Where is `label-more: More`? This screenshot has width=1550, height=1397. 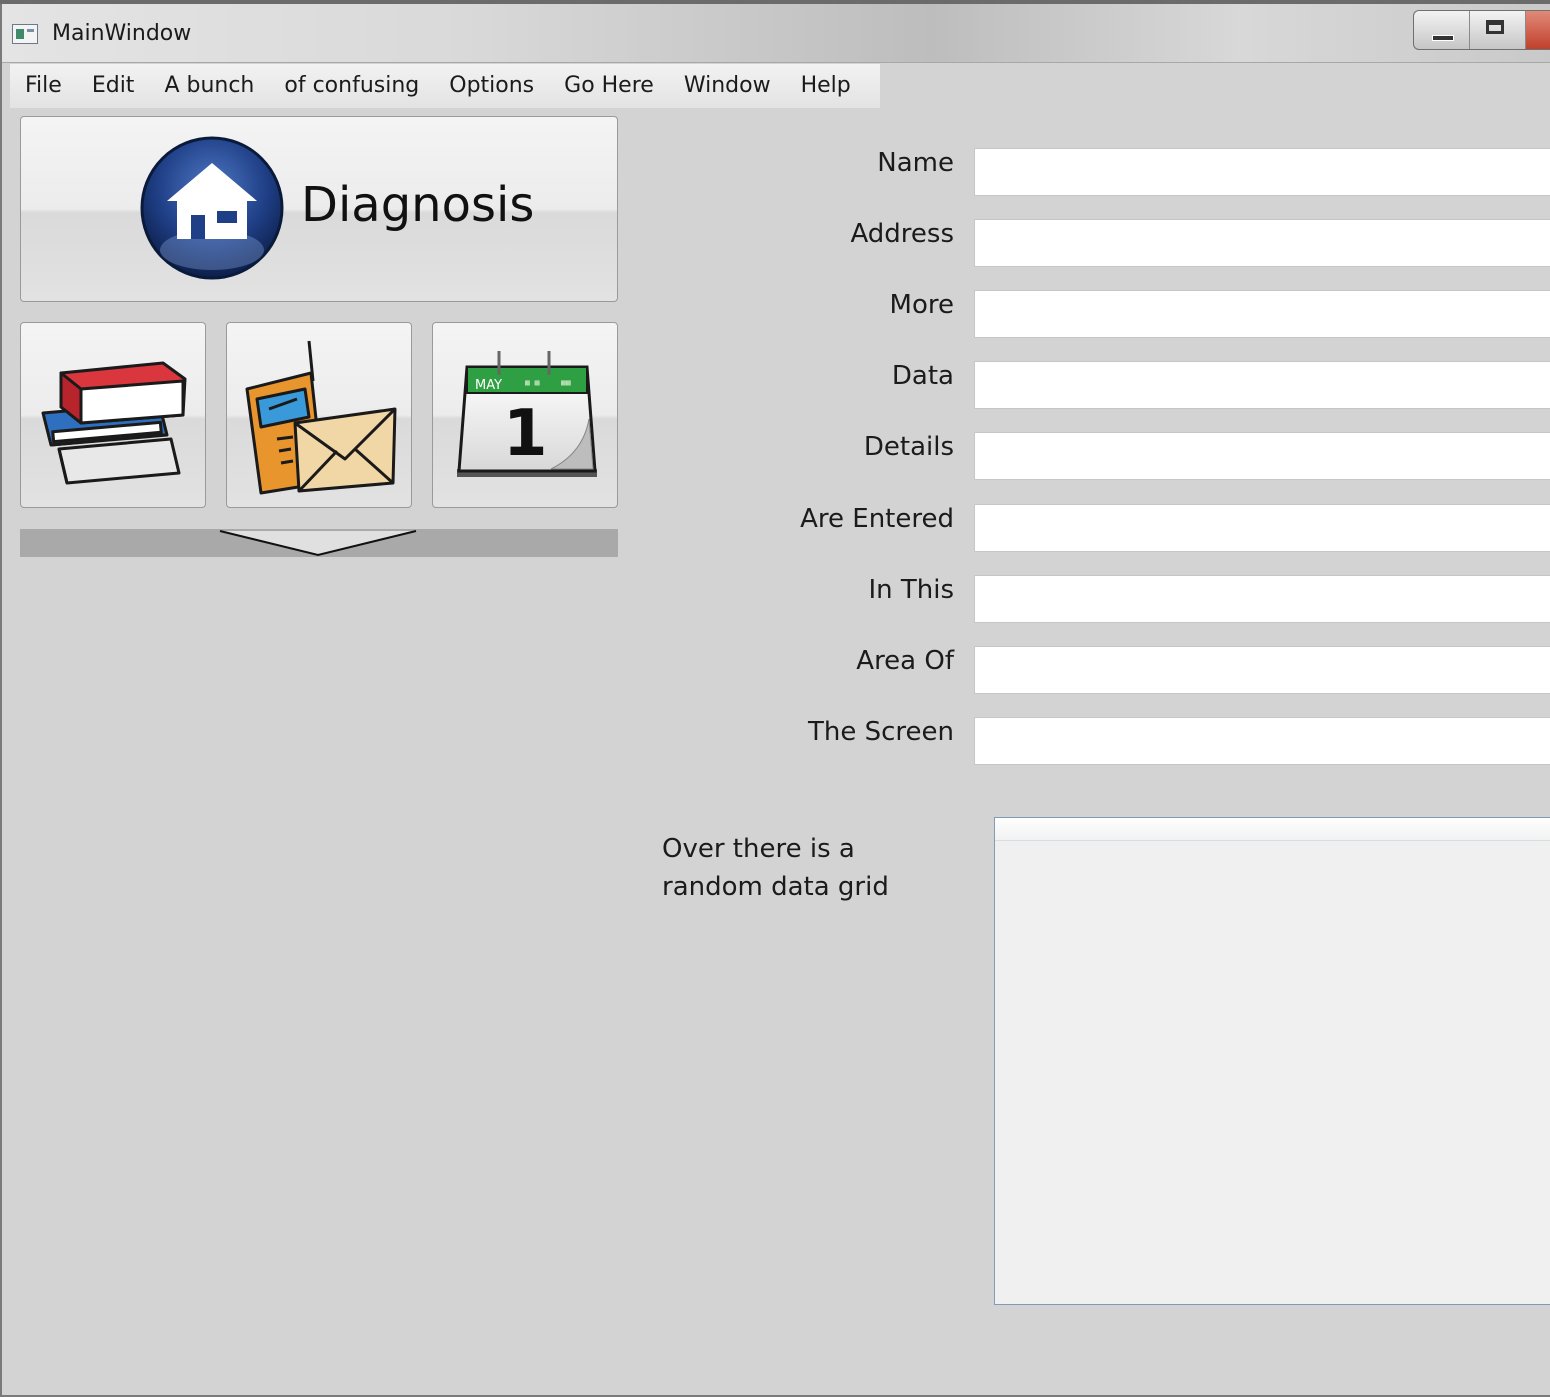 label-more: More is located at coordinates (921, 305).